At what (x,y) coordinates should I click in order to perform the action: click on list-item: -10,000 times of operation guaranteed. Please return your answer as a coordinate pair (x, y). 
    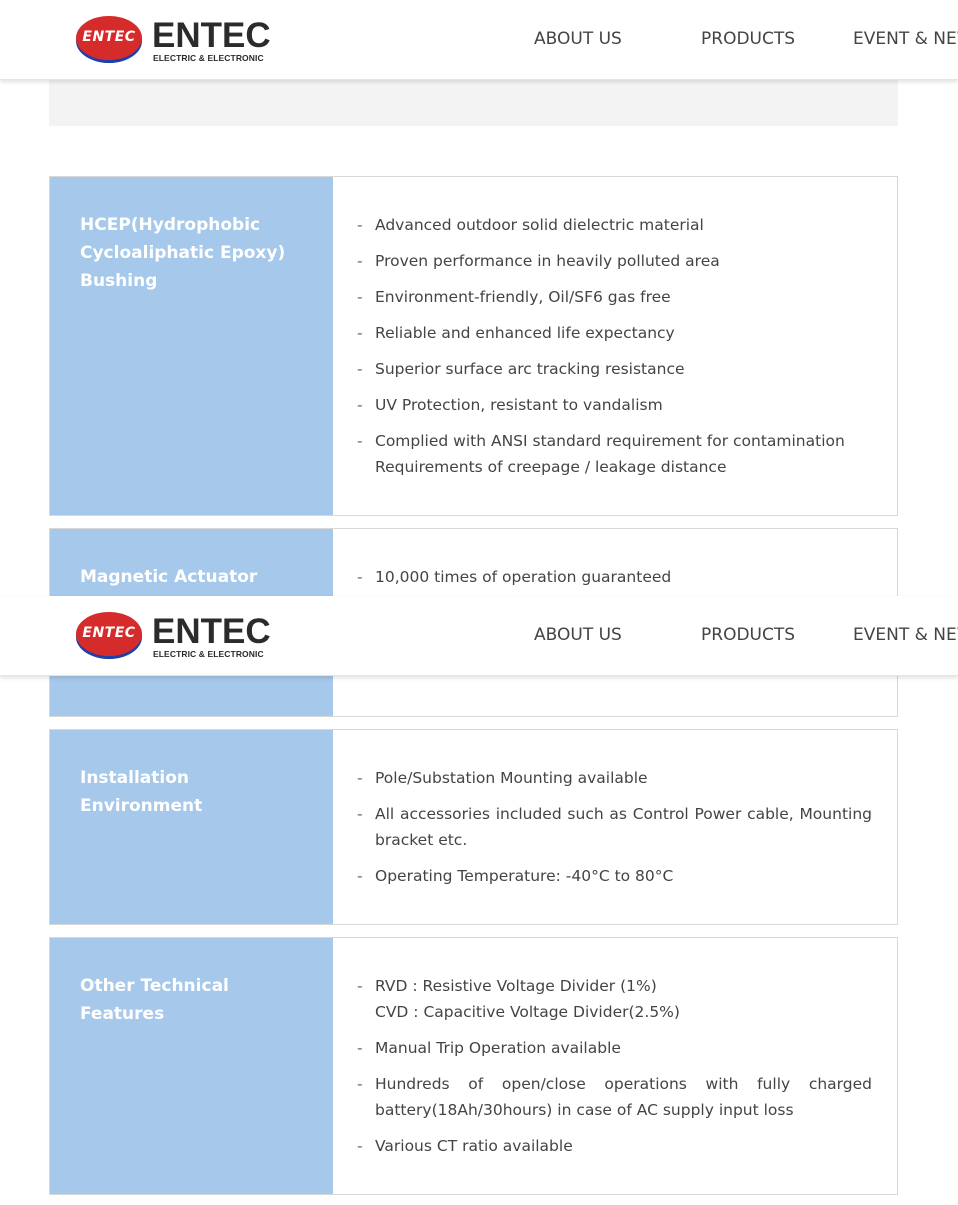
    Looking at the image, I should click on (514, 577).